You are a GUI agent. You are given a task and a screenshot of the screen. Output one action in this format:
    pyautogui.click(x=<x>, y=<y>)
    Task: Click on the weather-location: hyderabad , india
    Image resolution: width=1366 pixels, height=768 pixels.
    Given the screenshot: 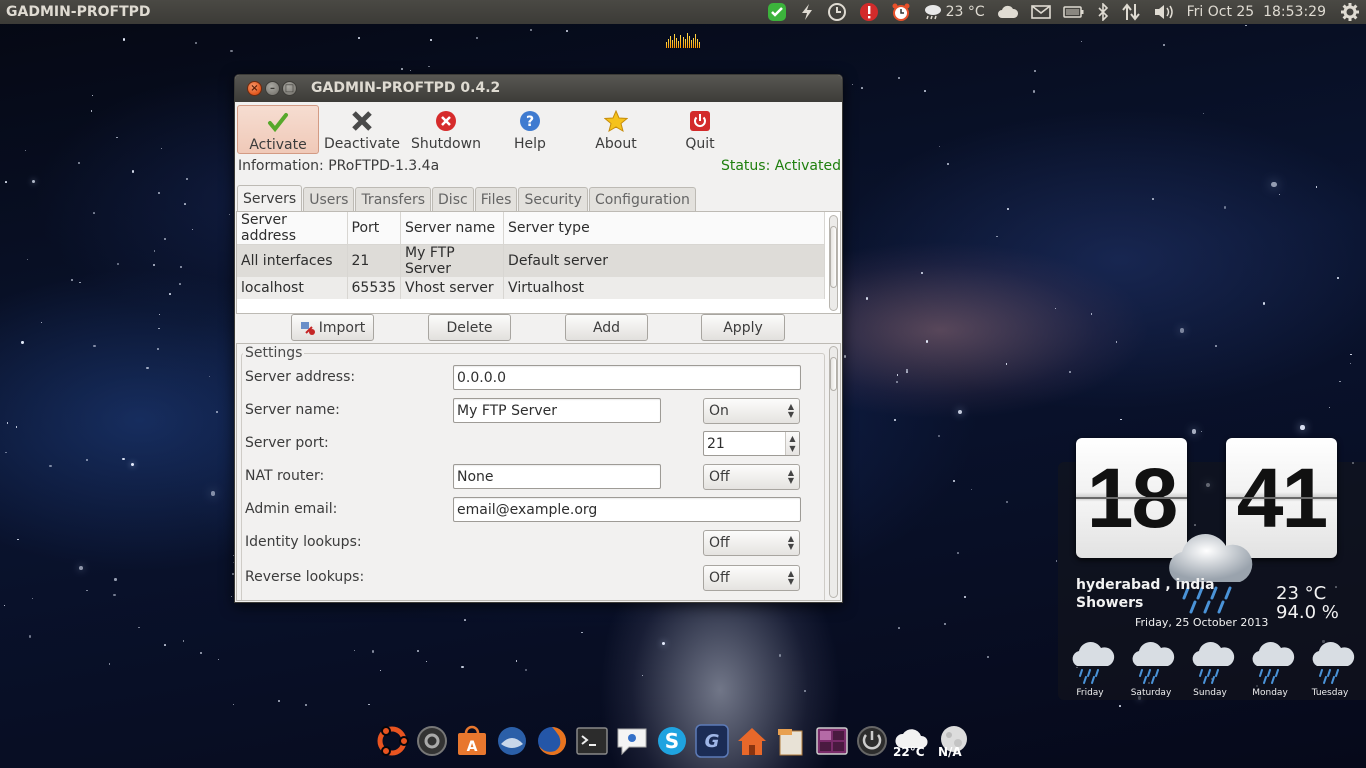 What is the action you would take?
    pyautogui.click(x=1145, y=585)
    